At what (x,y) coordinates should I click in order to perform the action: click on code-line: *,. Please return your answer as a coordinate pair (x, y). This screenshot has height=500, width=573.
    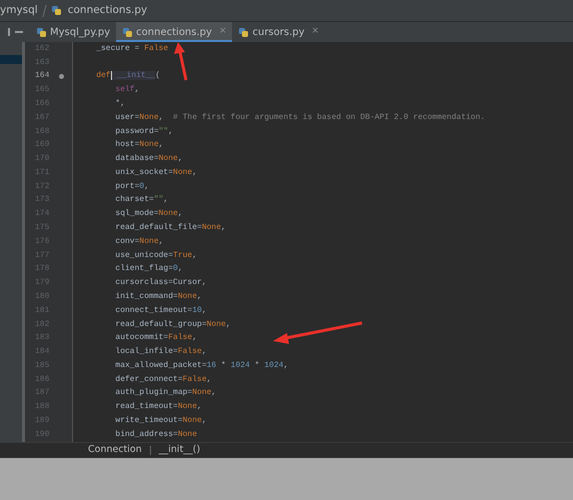
    Looking at the image, I should click on (120, 104).